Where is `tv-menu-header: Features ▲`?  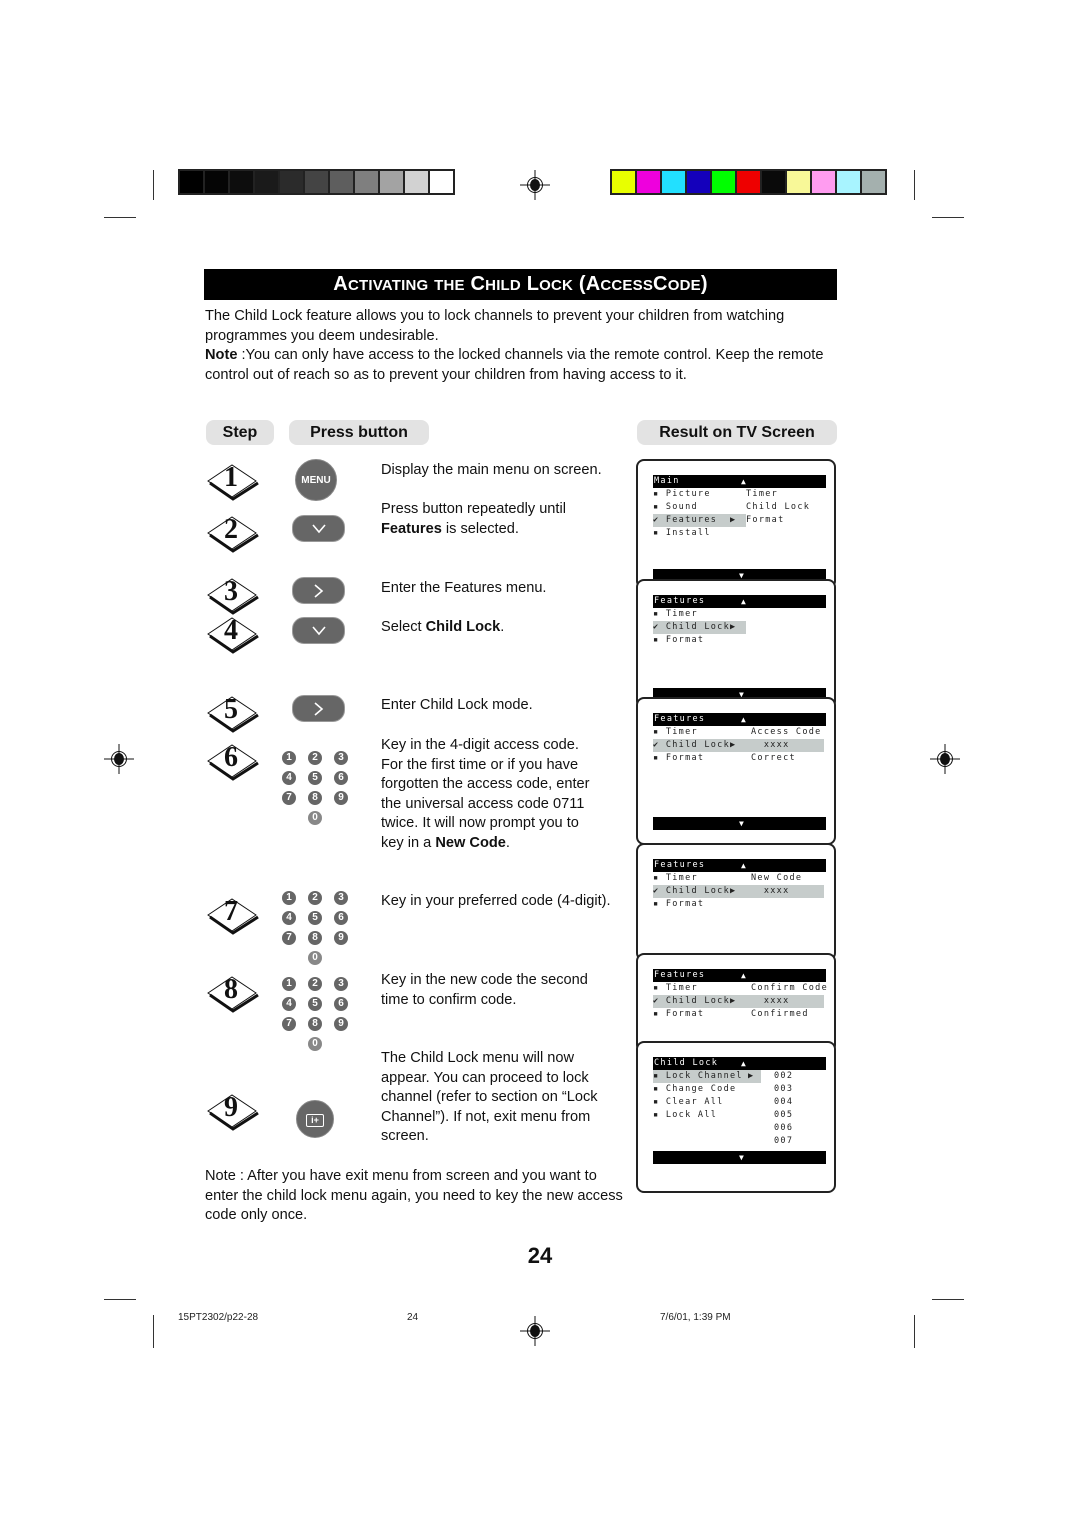 tv-menu-header: Features ▲ is located at coordinates (739, 975).